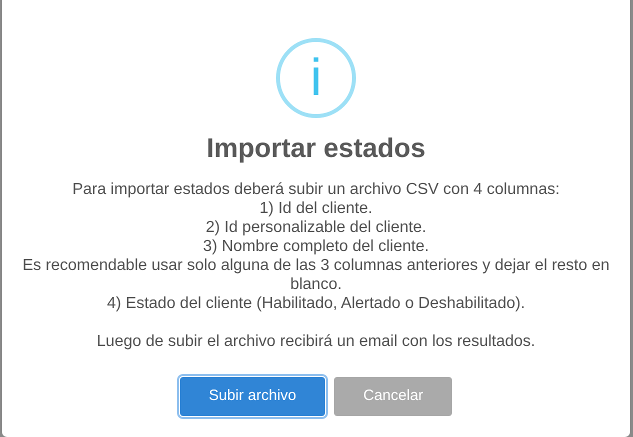 The width and height of the screenshot is (633, 437). I want to click on instruction-line: Para importar estados deberá subir un archivo CSV con 4 columnas:, so click(316, 189).